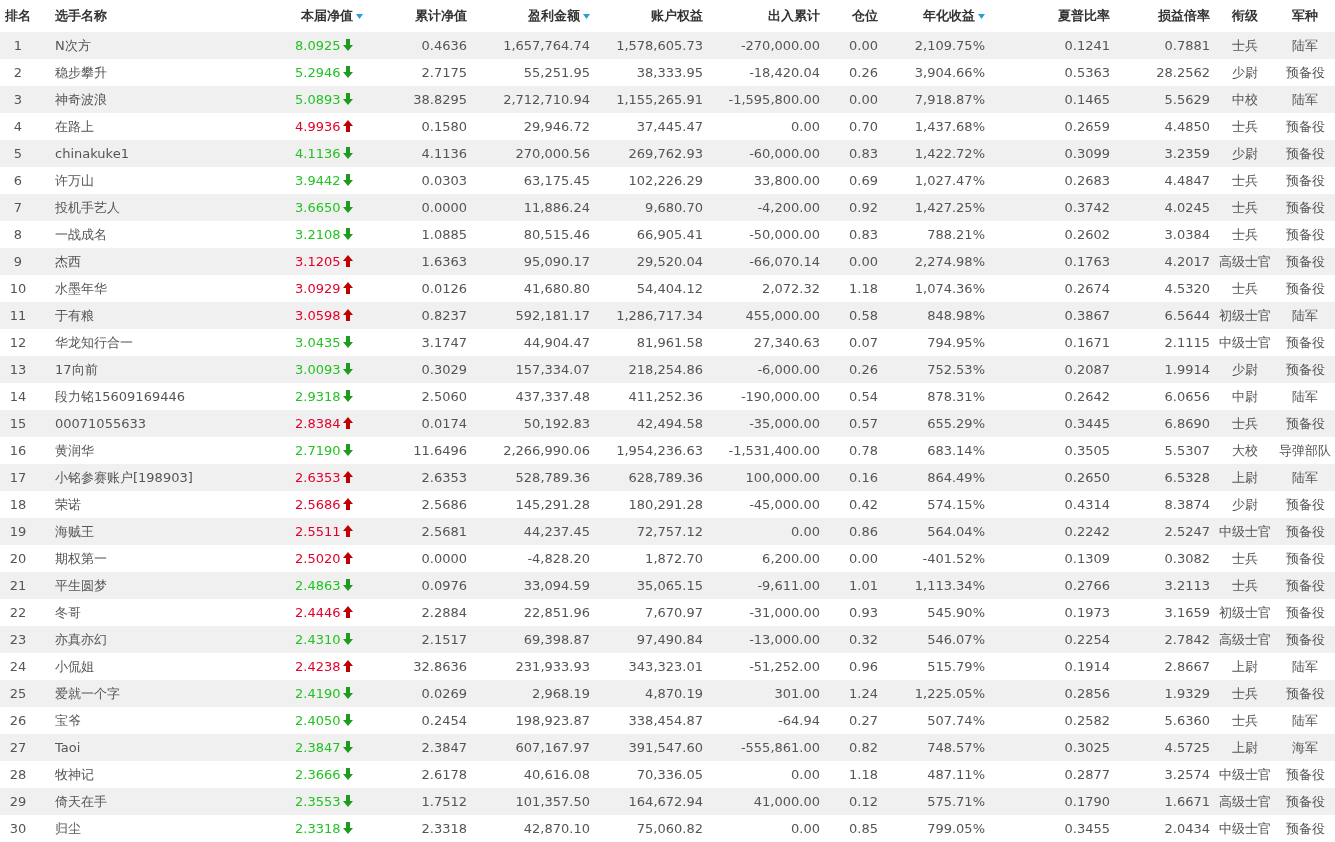 The image size is (1335, 842). I want to click on table-cell: 528,789.36, so click(552, 477).